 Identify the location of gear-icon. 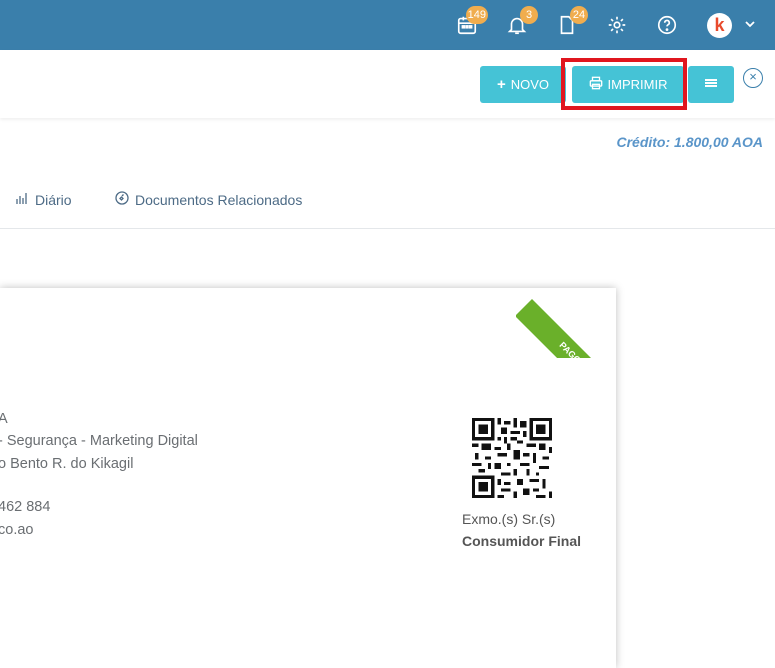
(617, 25).